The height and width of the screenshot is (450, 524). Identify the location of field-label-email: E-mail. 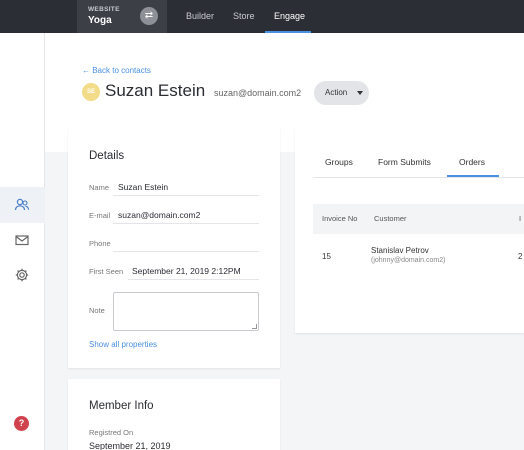
(100, 215).